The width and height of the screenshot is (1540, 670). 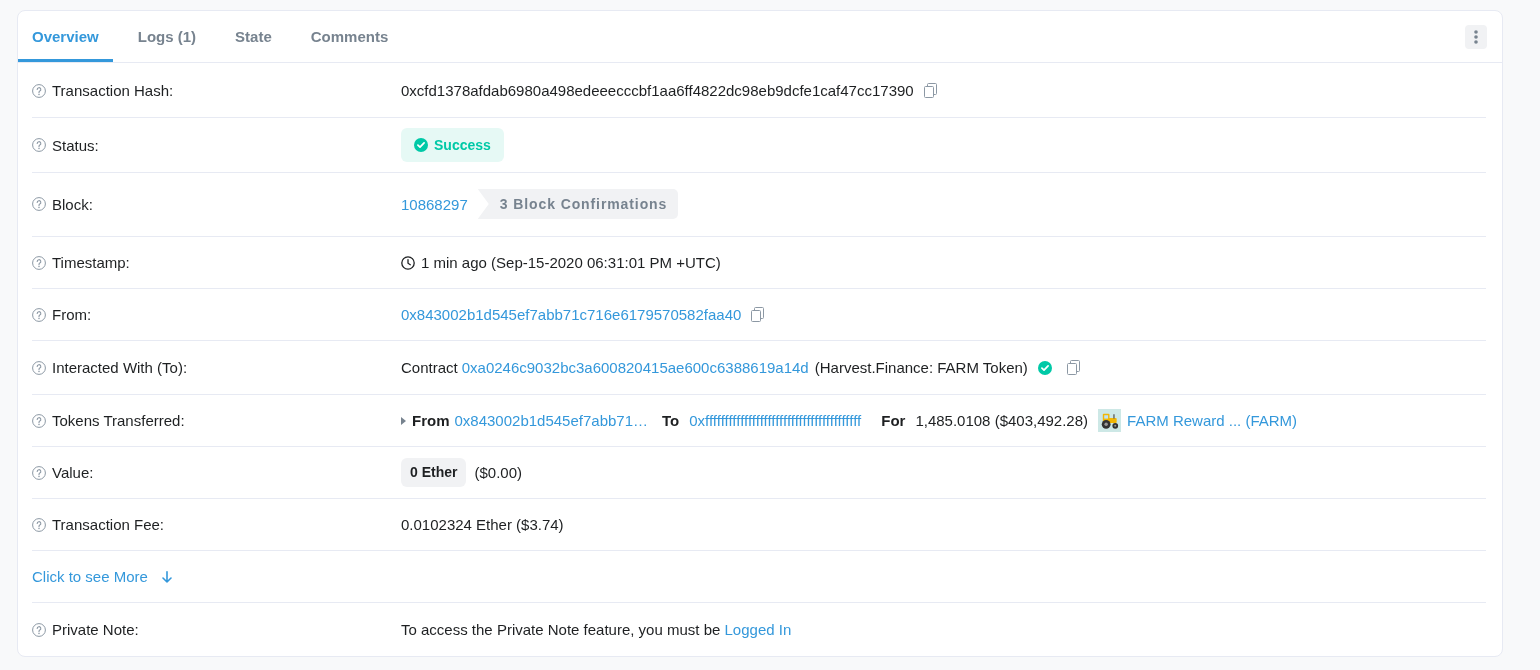 What do you see at coordinates (775, 420) in the screenshot?
I see `recipient-address-link: 0xffffffffffffffffffffffffffffffffffffffff` at bounding box center [775, 420].